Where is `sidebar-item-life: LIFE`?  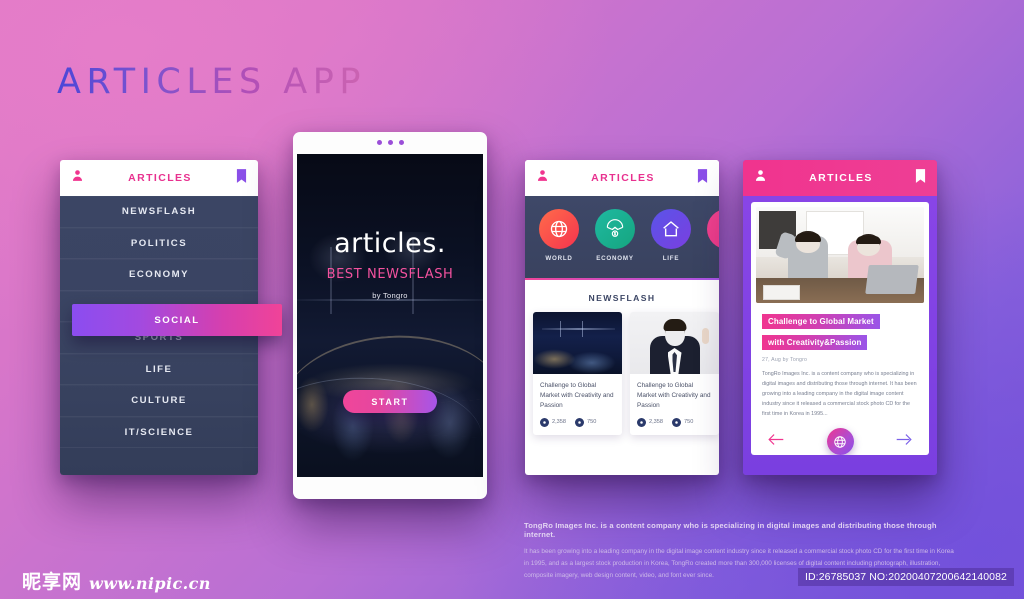
sidebar-item-life: LIFE is located at coordinates (159, 369).